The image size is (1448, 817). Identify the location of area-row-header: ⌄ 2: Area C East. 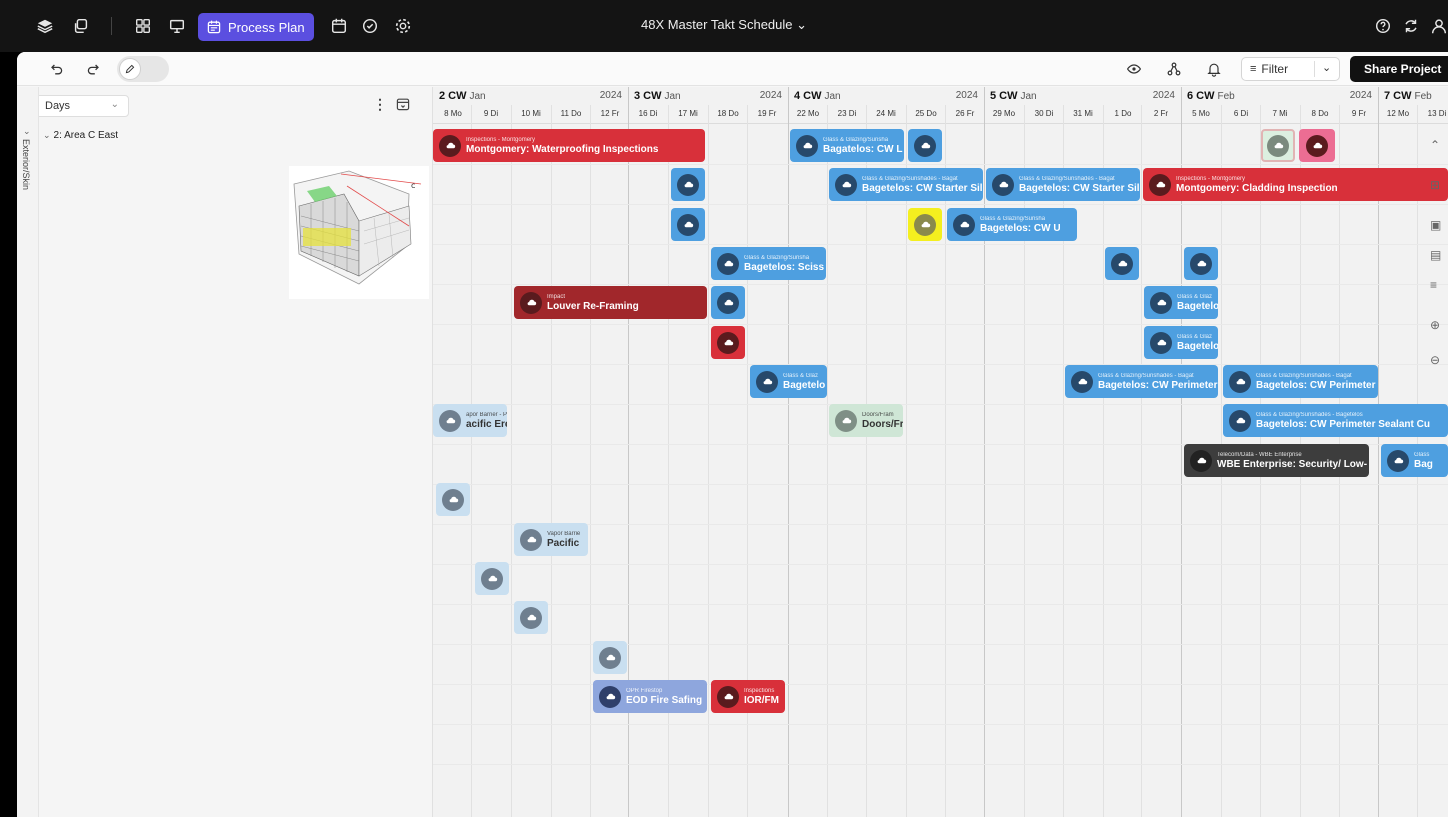
(80, 135).